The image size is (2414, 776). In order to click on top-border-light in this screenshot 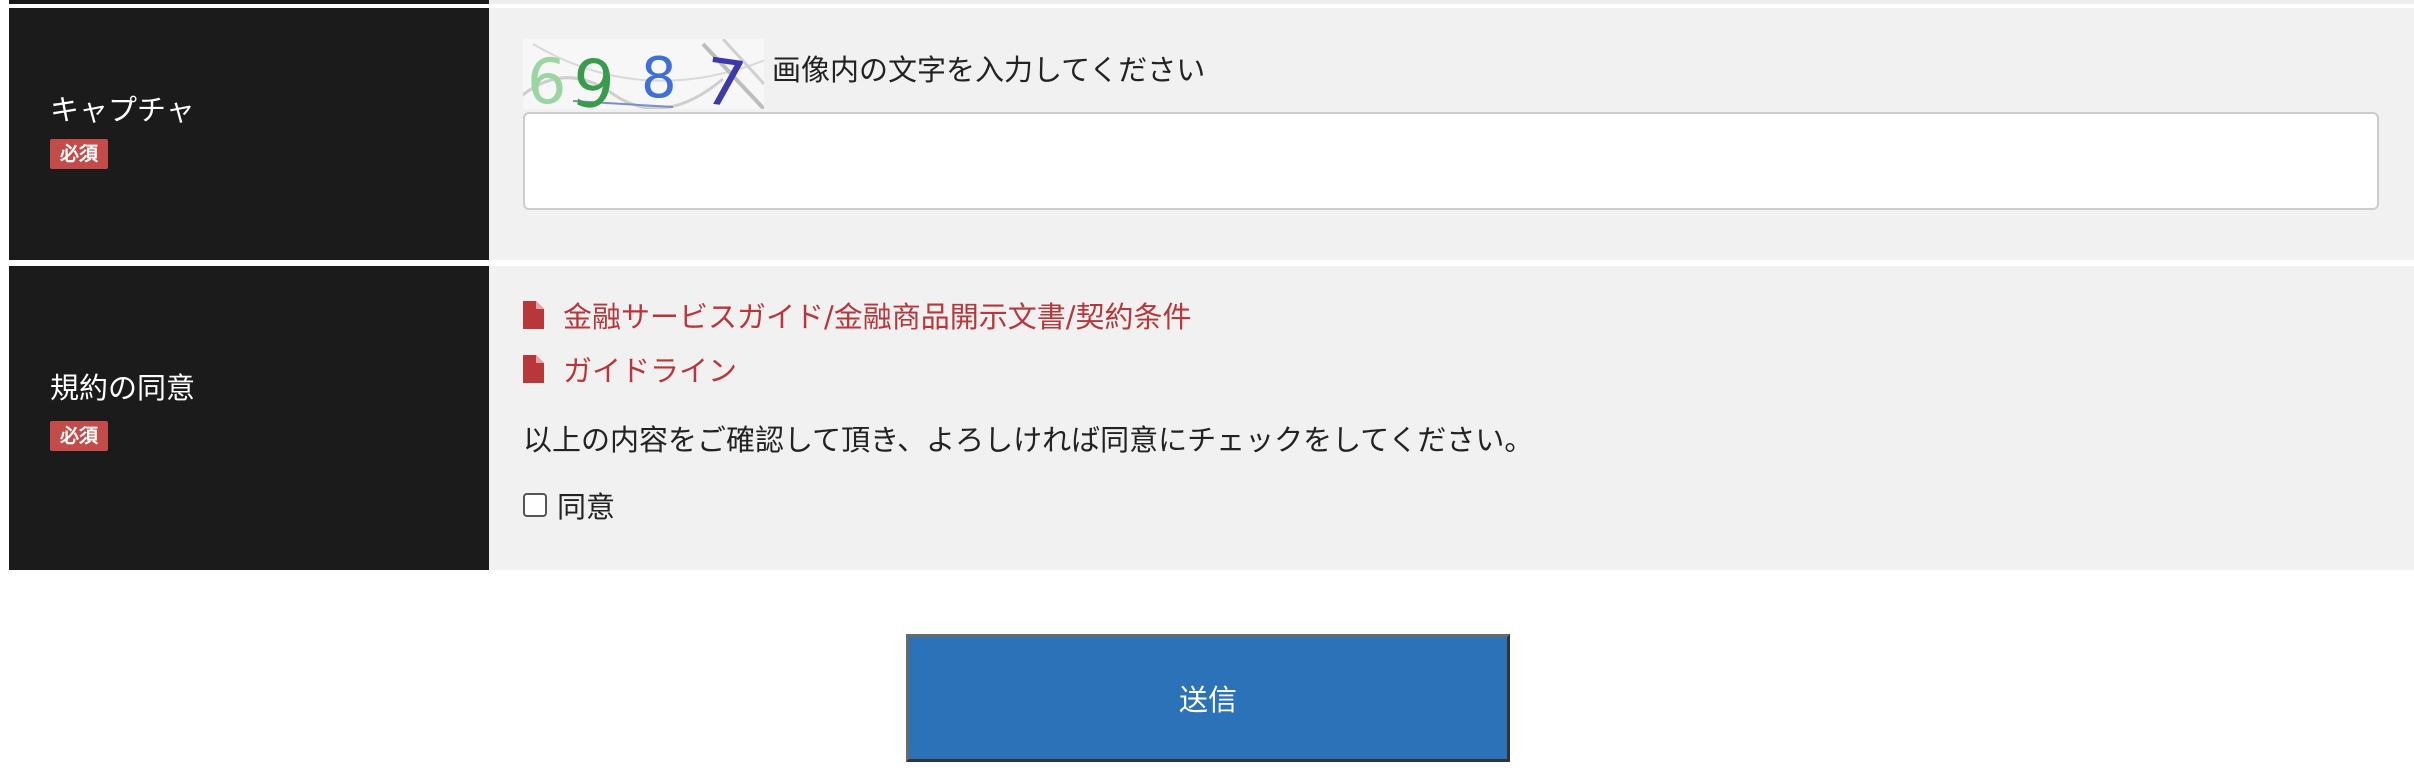, I will do `click(1451, 2)`.